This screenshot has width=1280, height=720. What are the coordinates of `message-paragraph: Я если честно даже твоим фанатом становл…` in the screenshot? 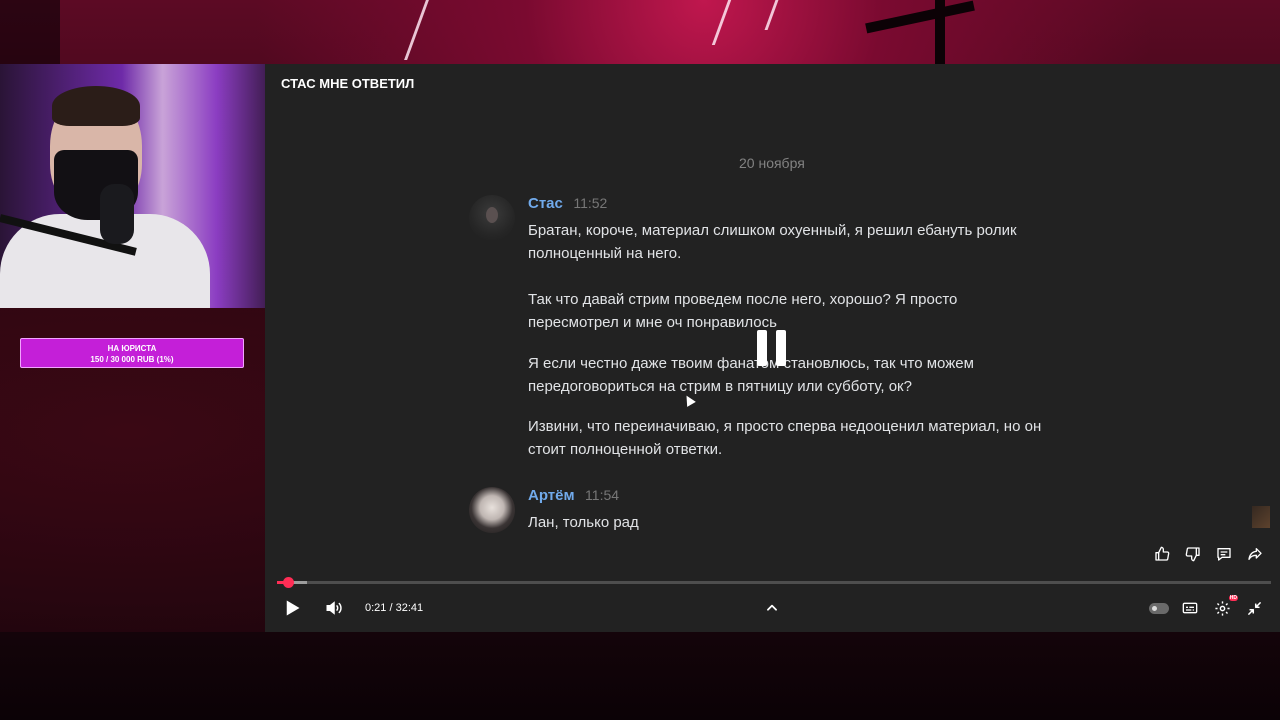 It's located at (751, 375).